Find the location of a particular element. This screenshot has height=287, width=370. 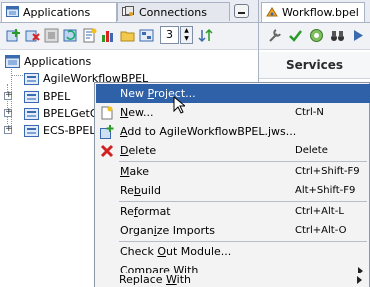

menu-item-shortcut: Ctrl+Alt-L is located at coordinates (319, 211).